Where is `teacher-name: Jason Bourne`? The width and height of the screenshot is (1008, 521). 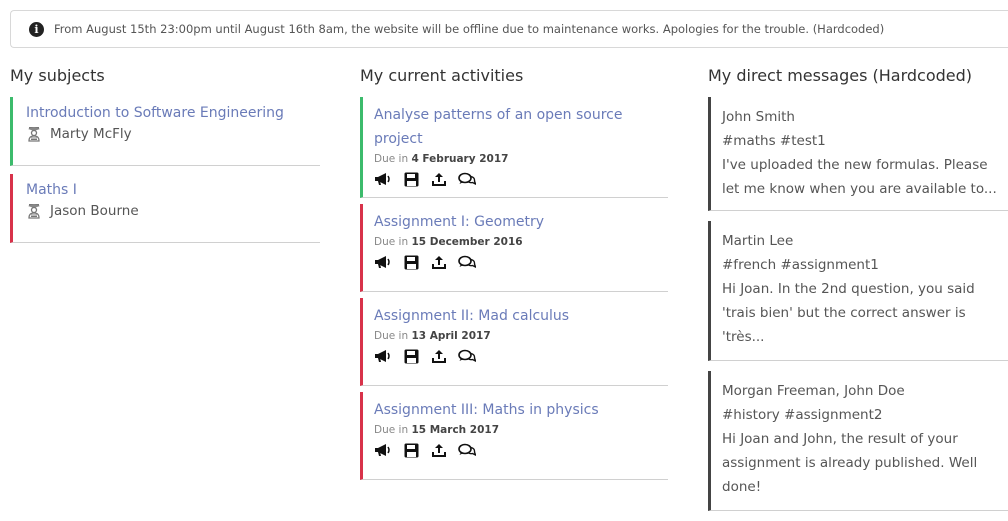
teacher-name: Jason Bourne is located at coordinates (94, 211).